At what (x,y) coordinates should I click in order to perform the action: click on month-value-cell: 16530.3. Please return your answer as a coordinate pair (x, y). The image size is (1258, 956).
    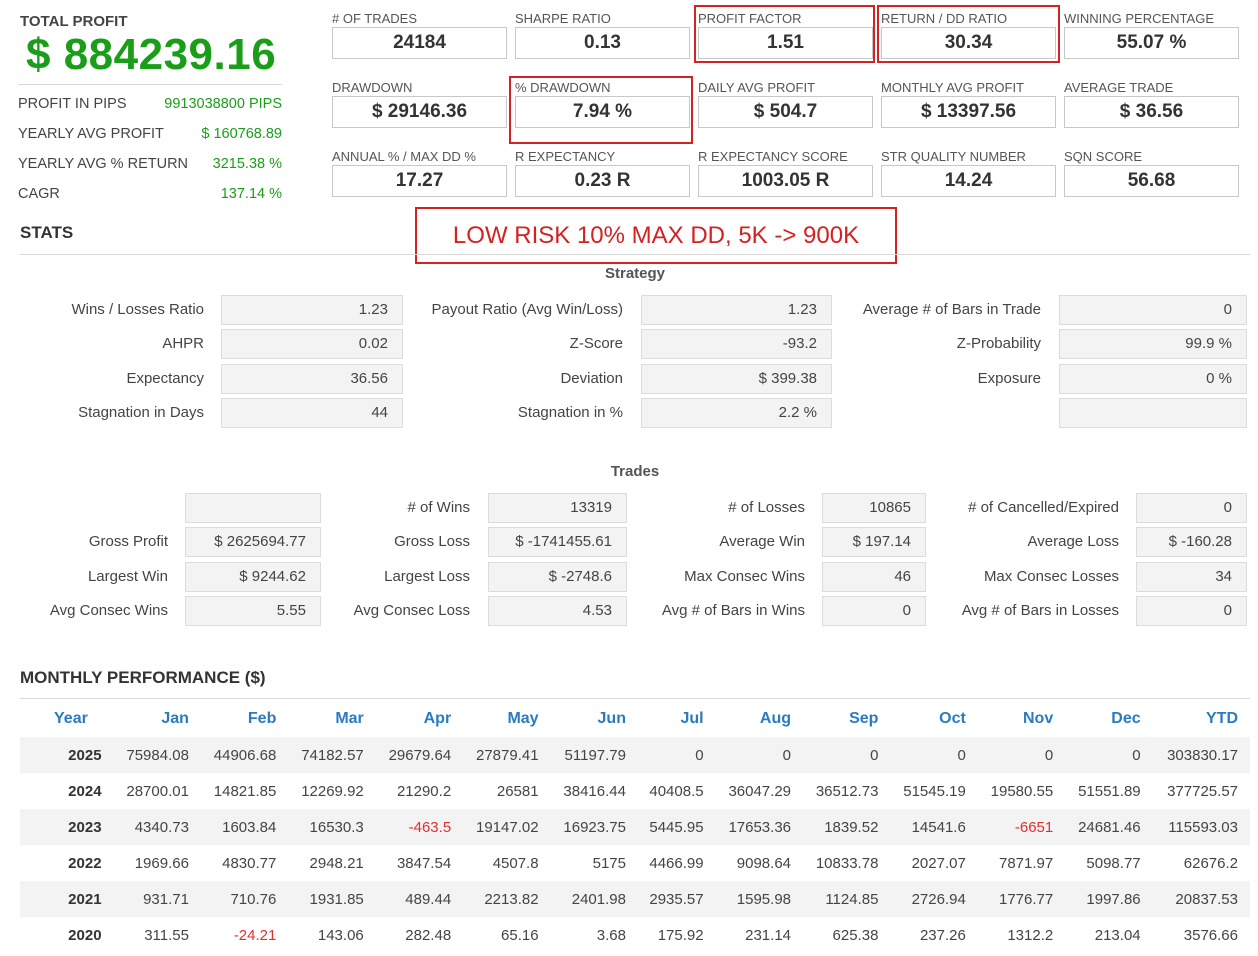
    Looking at the image, I should click on (332, 827).